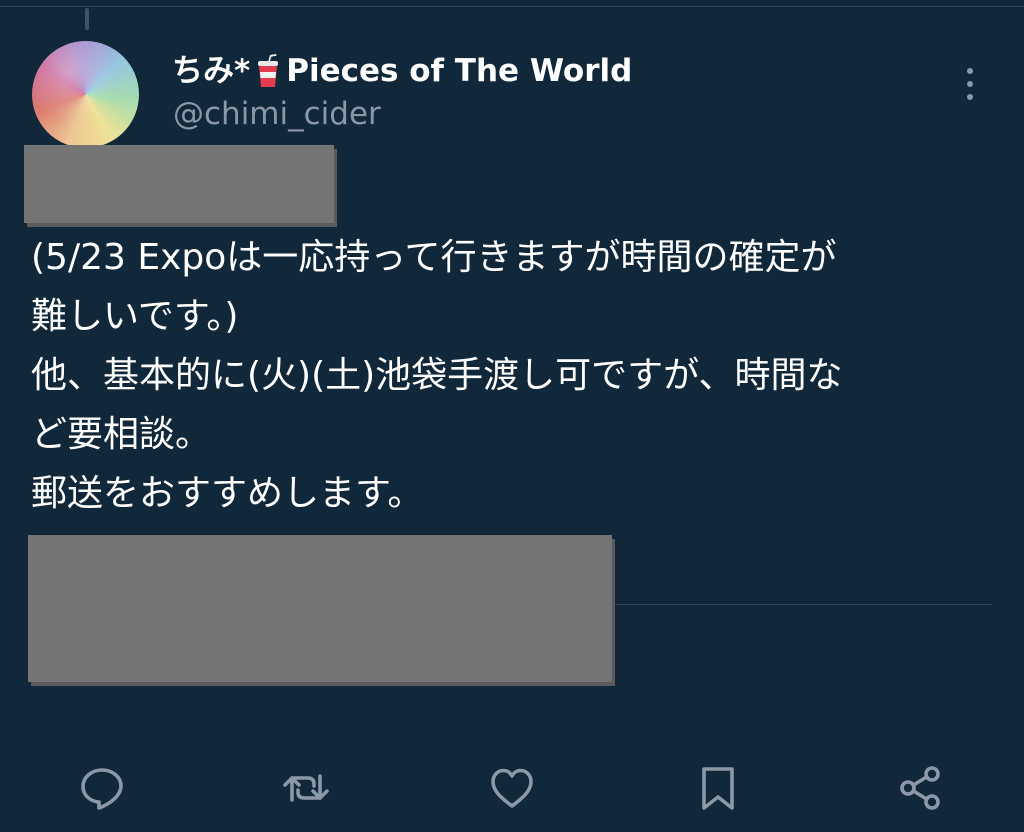 The height and width of the screenshot is (832, 1024). What do you see at coordinates (970, 84) in the screenshot?
I see `more-options-icon` at bounding box center [970, 84].